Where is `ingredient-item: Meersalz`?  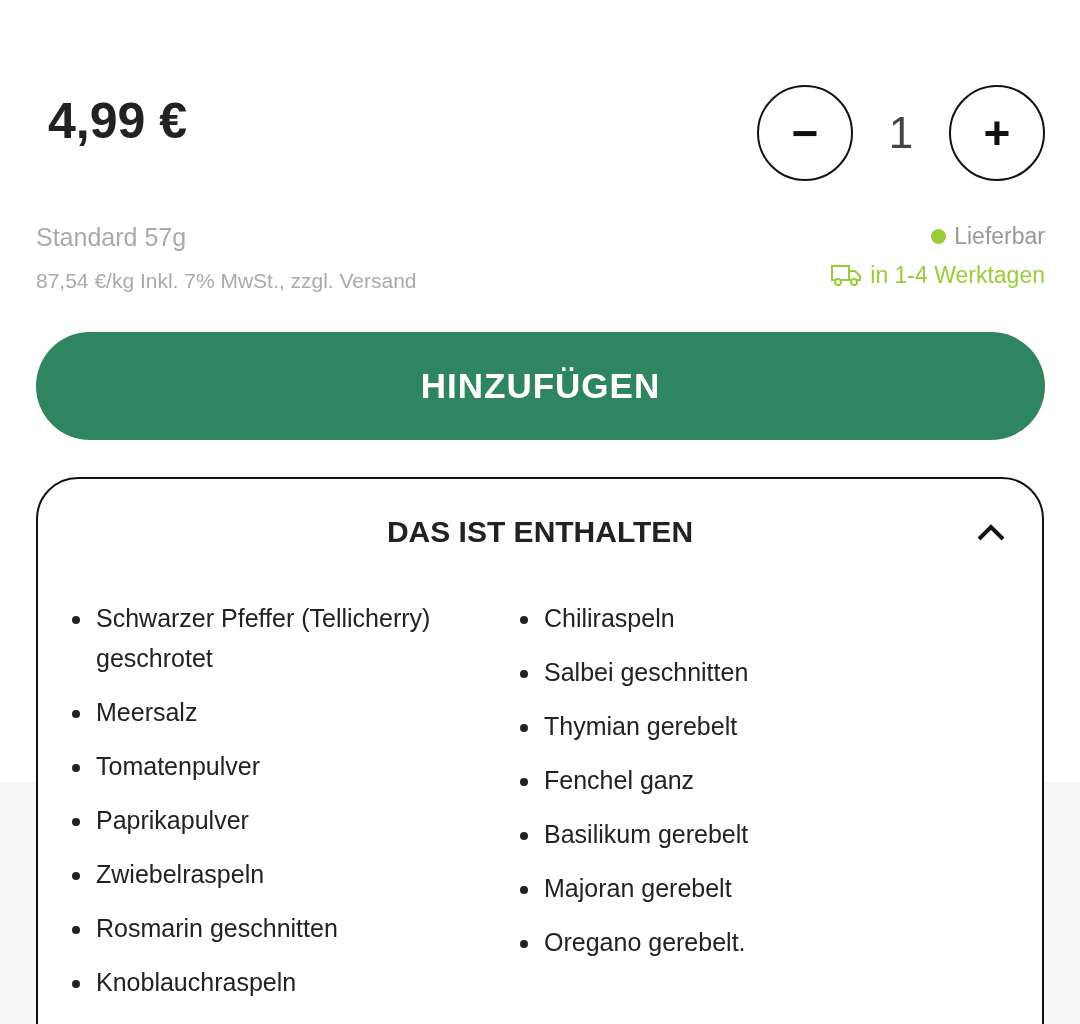 ingredient-item: Meersalz is located at coordinates (147, 712).